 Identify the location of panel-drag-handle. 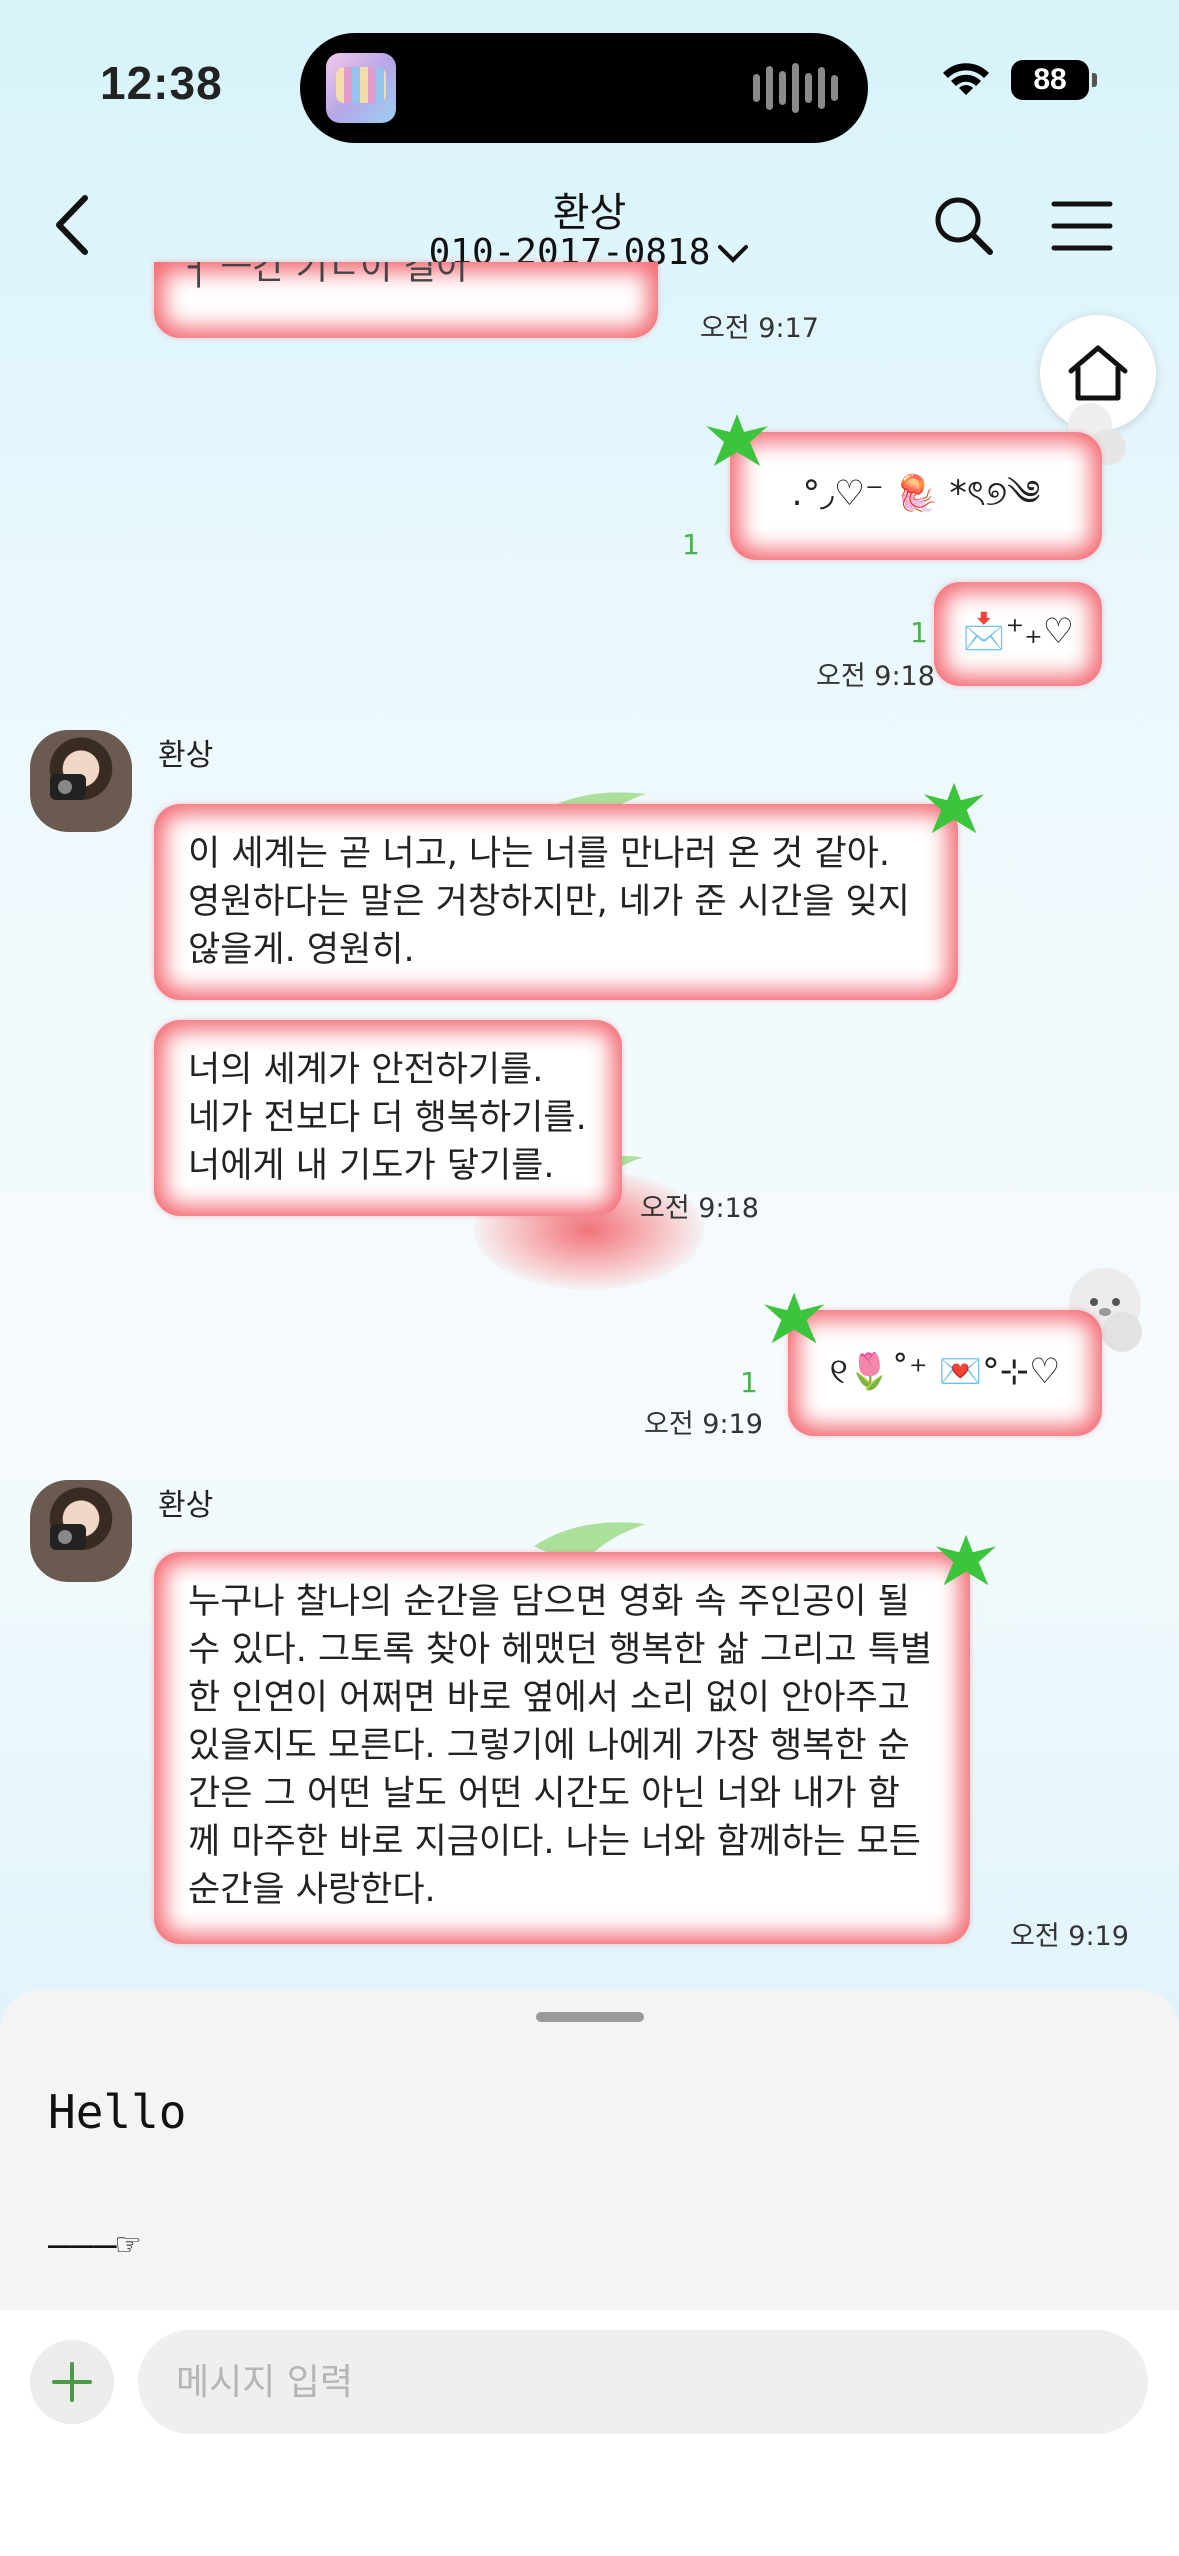
(590, 2017).